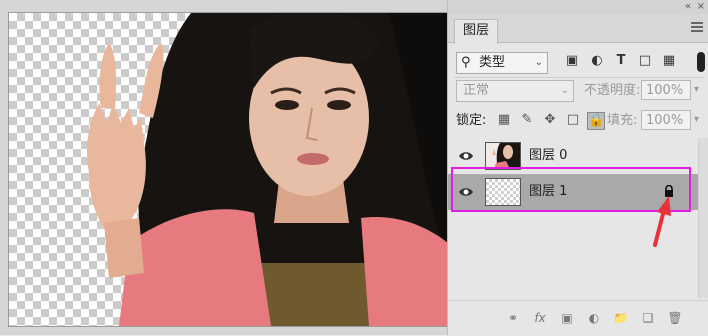 The width and height of the screenshot is (708, 336). What do you see at coordinates (612, 90) in the screenshot?
I see `opacity-label: 不透明度:` at bounding box center [612, 90].